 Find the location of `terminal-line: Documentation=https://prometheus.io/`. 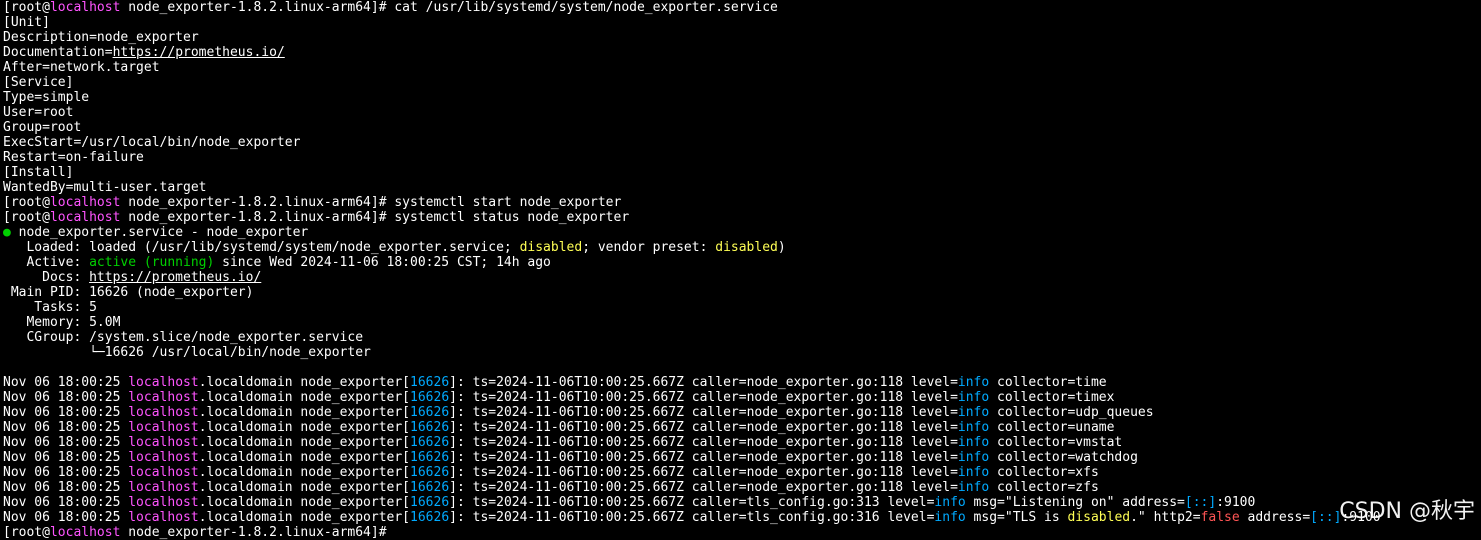

terminal-line: Documentation=https://prometheus.io/ is located at coordinates (742, 52).